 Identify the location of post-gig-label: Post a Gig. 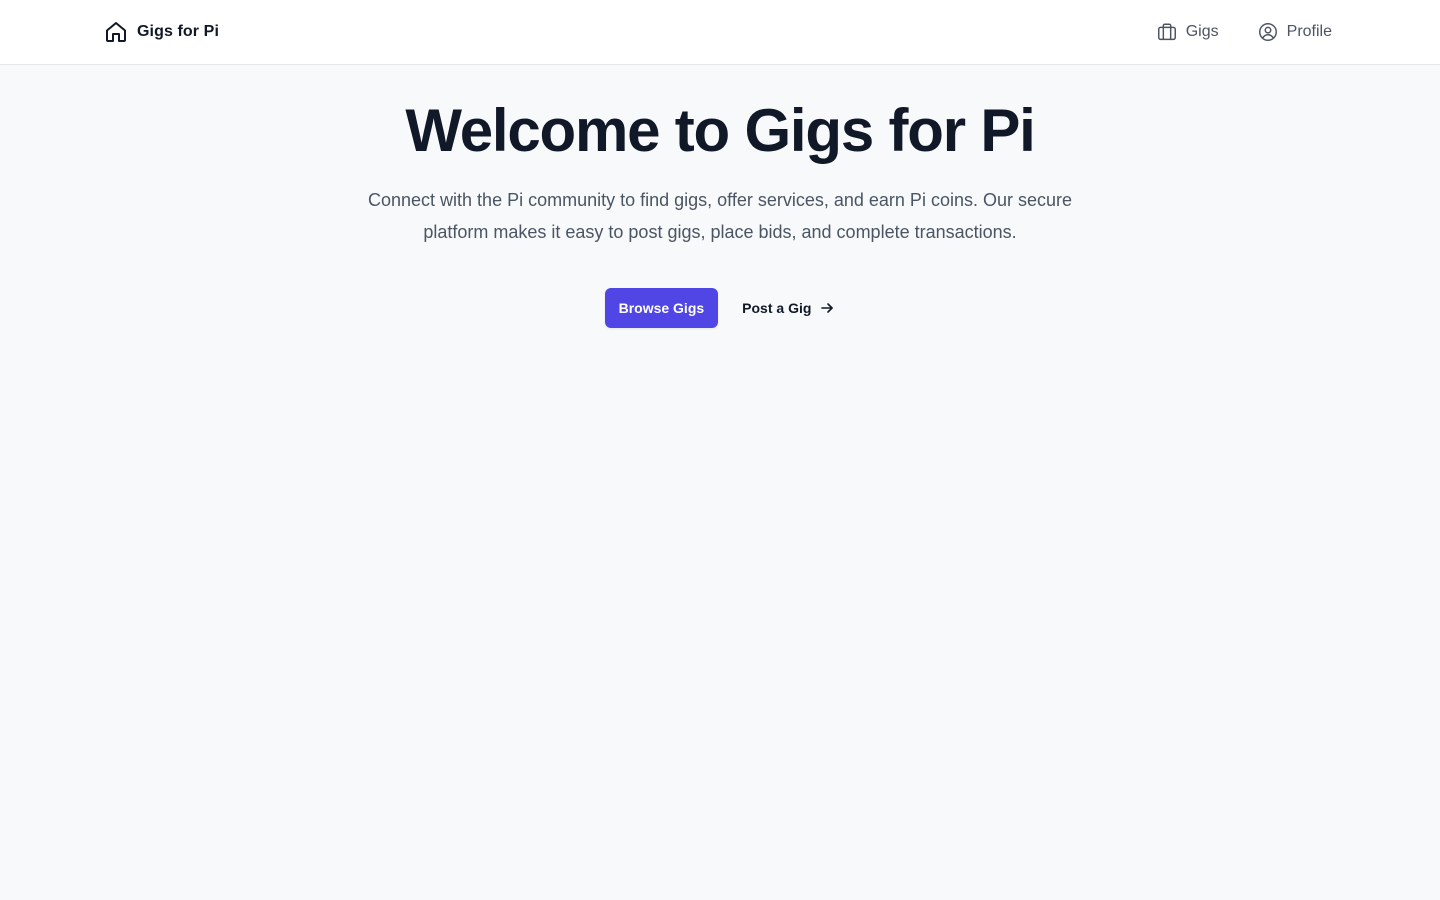
(777, 308).